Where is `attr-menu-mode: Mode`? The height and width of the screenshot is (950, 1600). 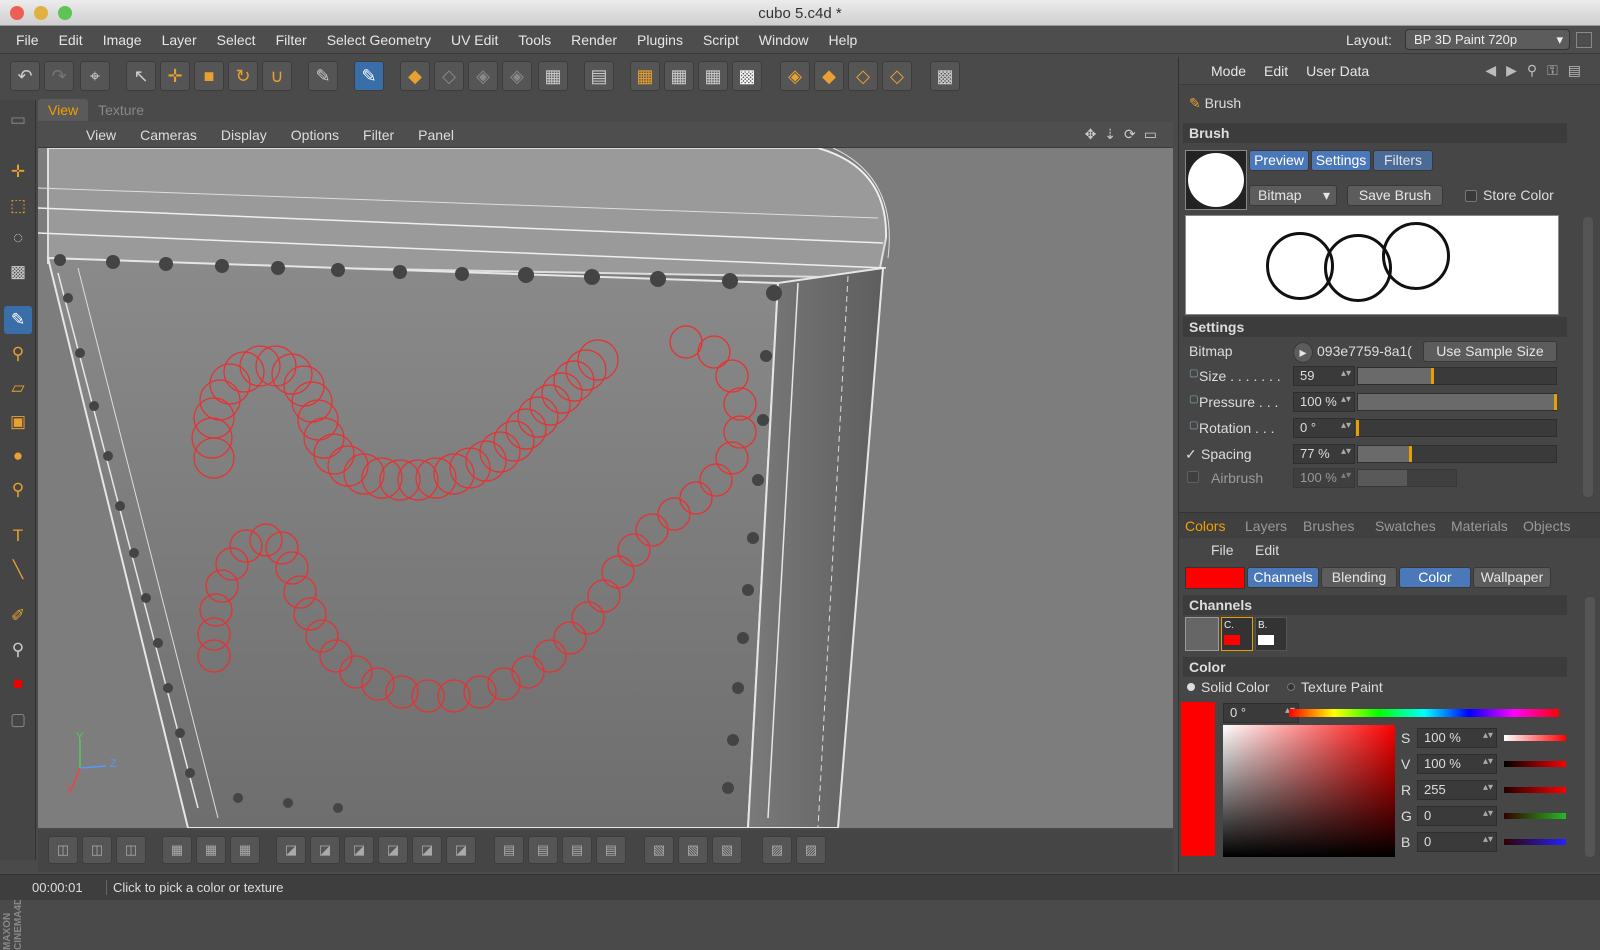 attr-menu-mode: Mode is located at coordinates (1228, 71).